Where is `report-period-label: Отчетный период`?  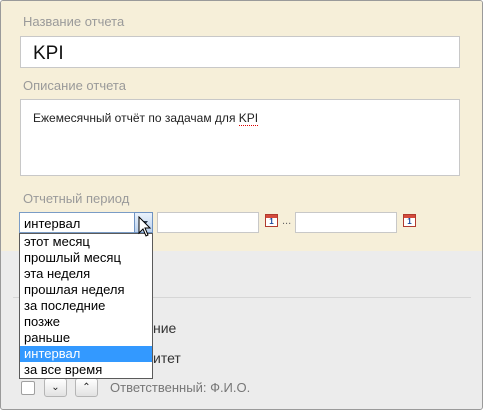 report-period-label: Отчетный период is located at coordinates (76, 198).